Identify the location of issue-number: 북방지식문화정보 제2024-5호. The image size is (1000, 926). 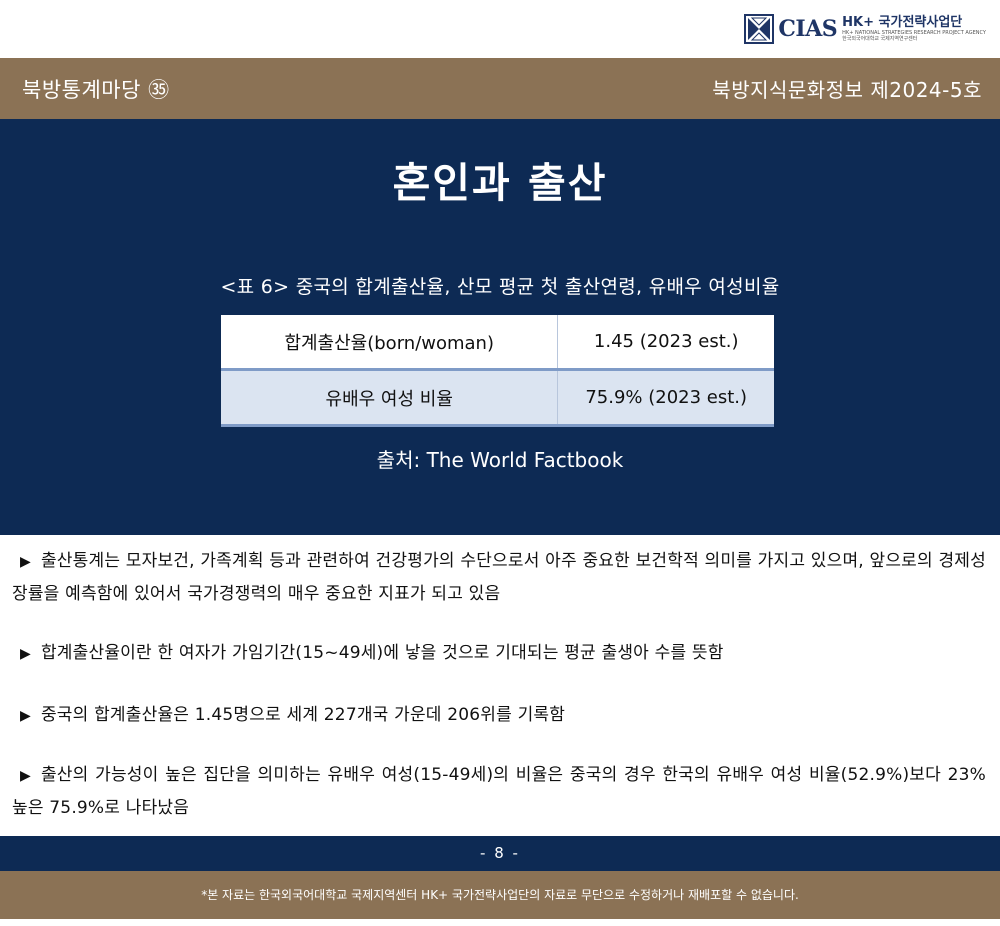
(847, 90).